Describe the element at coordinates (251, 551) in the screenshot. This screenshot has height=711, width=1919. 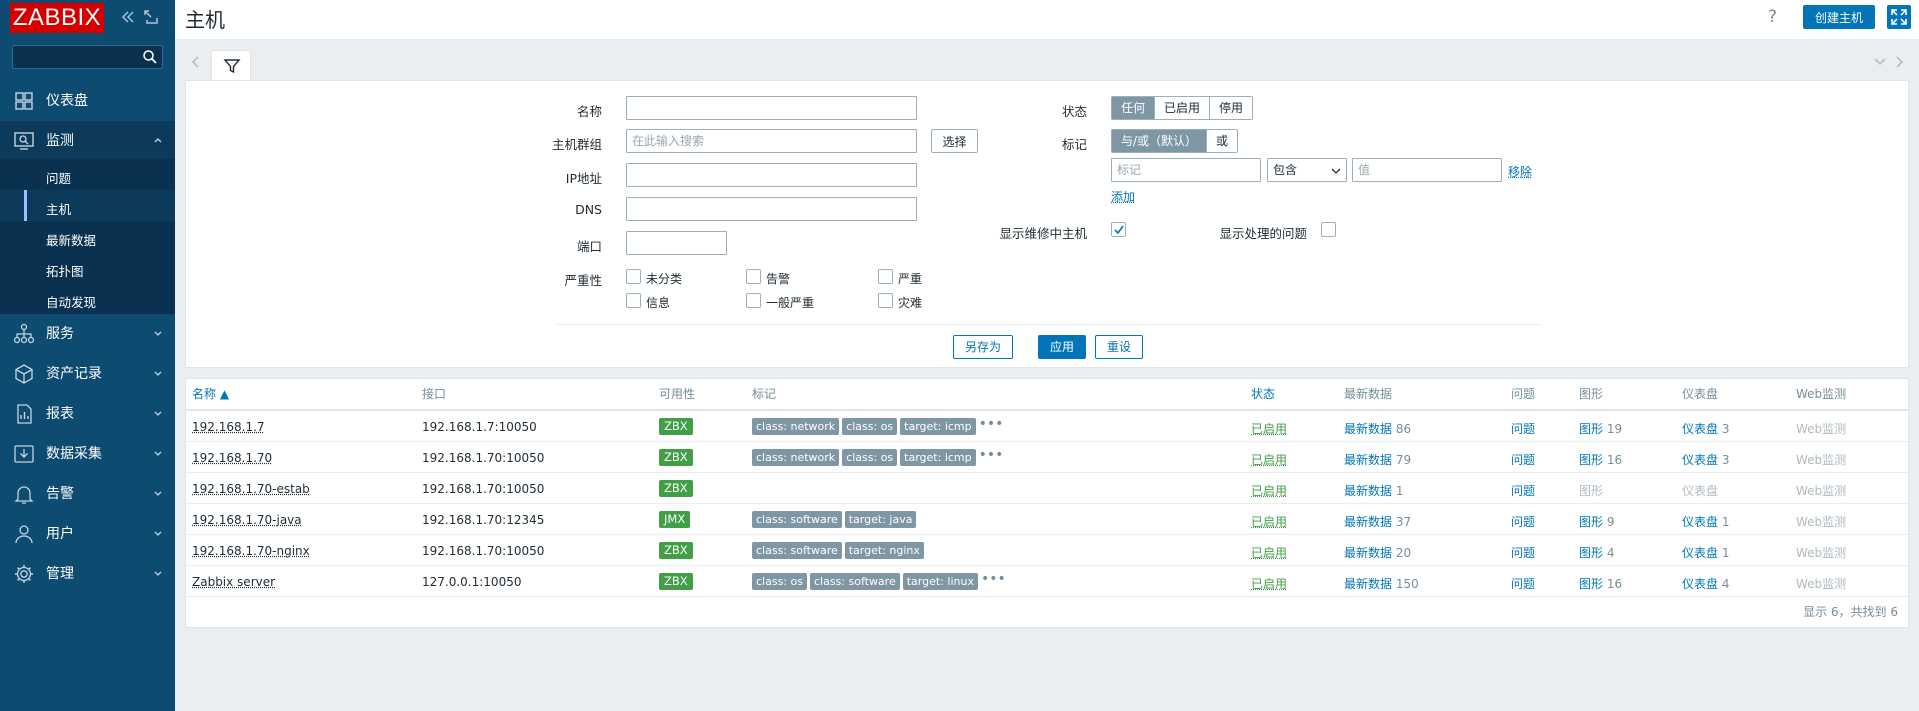
I see `host-name-link: 192.168.1.70-nginx` at that location.